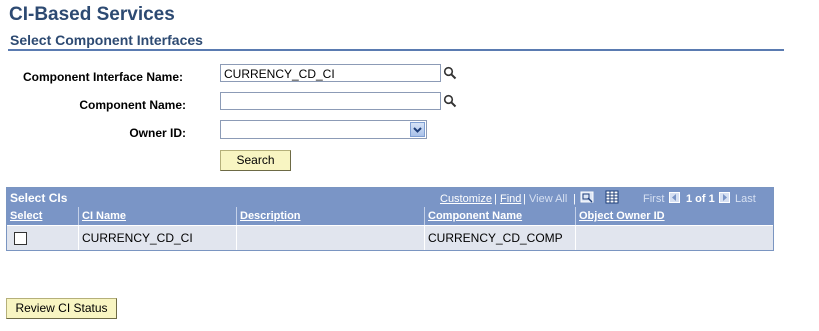  I want to click on arrow-right-icon, so click(724, 197).